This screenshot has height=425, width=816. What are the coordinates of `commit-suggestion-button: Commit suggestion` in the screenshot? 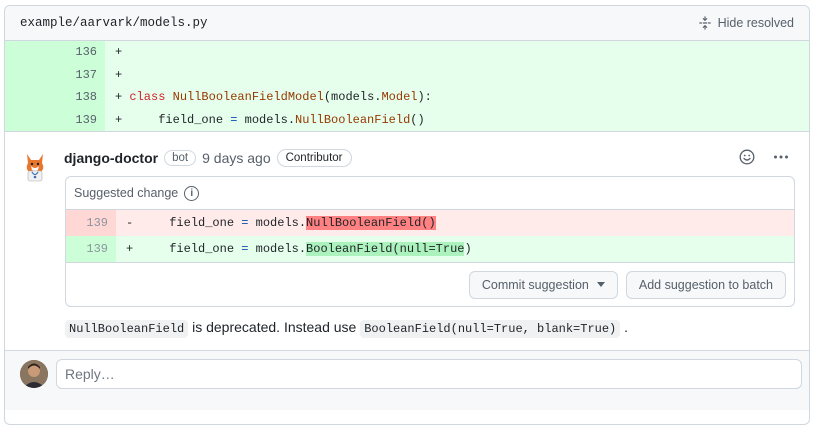 It's located at (543, 284).